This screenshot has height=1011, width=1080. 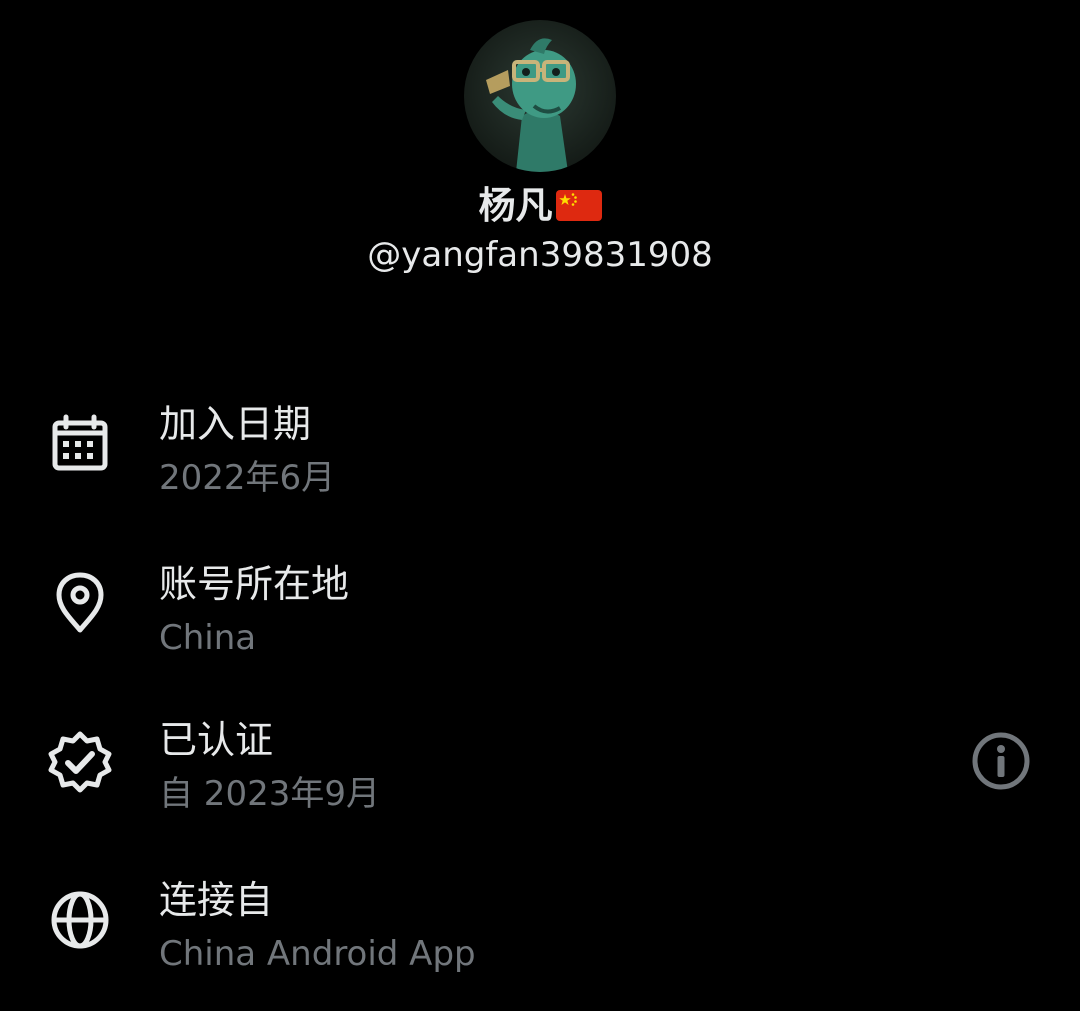 What do you see at coordinates (208, 638) in the screenshot?
I see `location-value: China` at bounding box center [208, 638].